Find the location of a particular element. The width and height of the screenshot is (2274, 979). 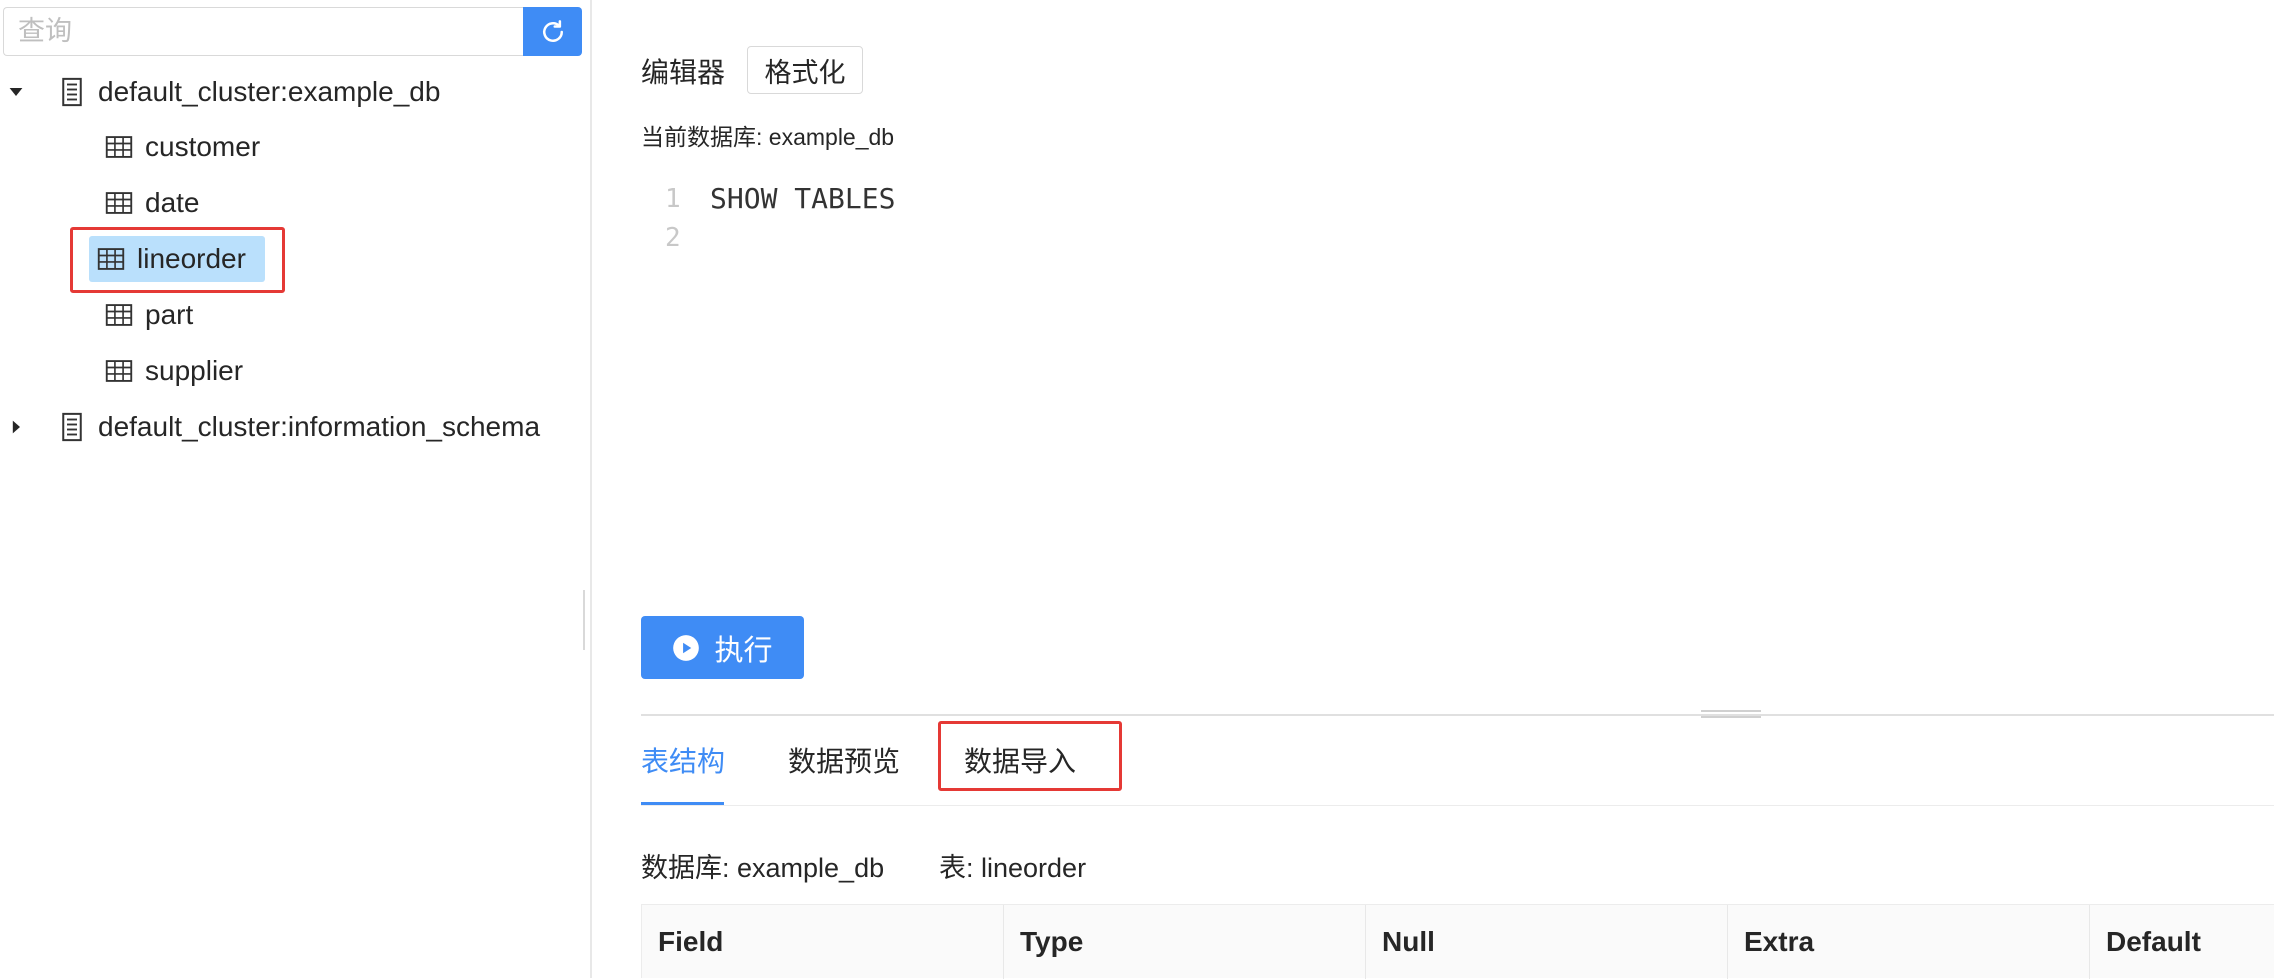

line-number: 2 is located at coordinates (673, 238).